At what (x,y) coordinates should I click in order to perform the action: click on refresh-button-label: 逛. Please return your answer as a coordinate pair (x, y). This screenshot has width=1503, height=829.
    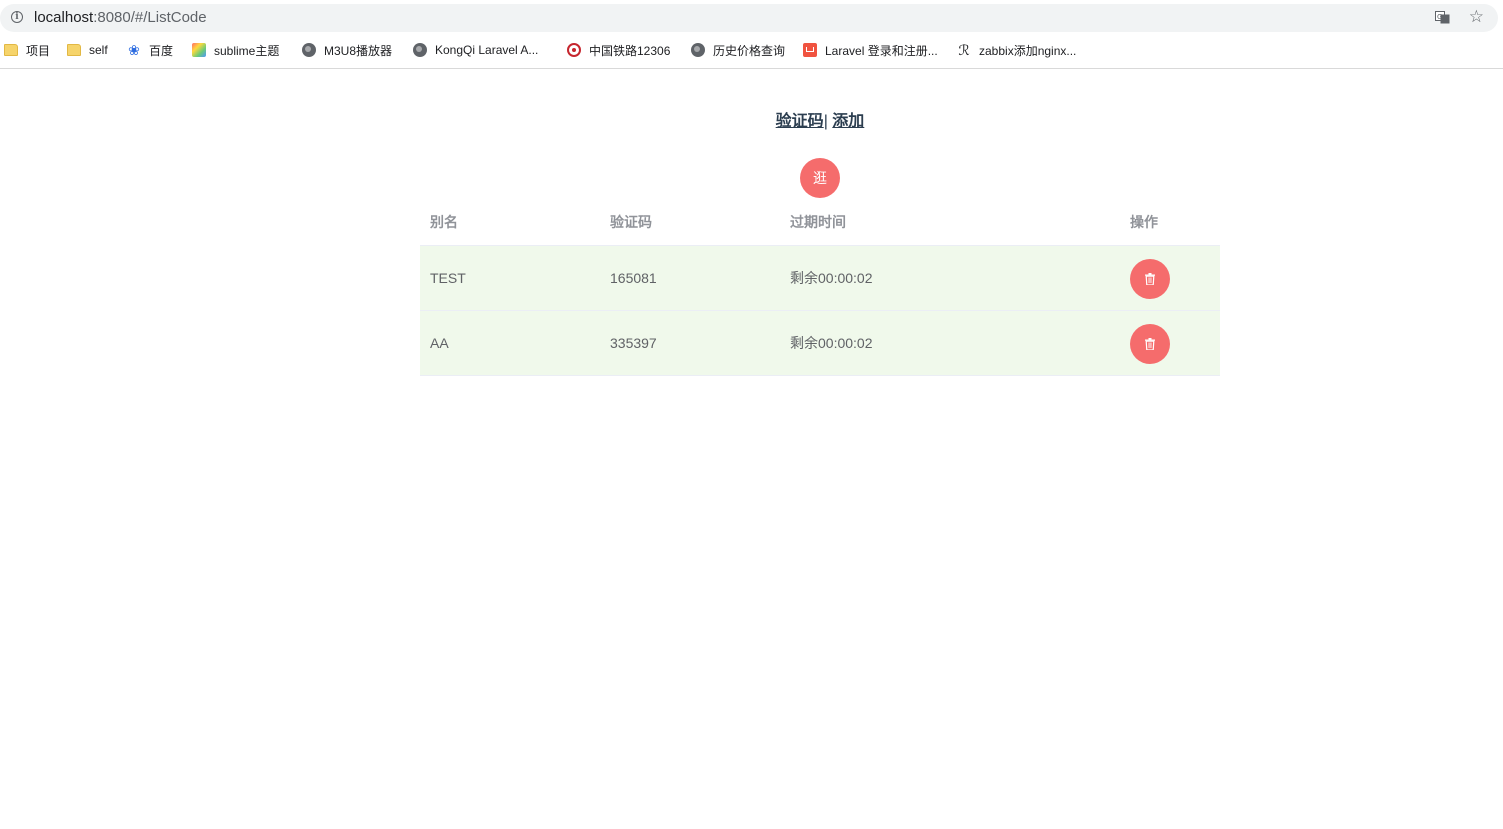
    Looking at the image, I should click on (820, 178).